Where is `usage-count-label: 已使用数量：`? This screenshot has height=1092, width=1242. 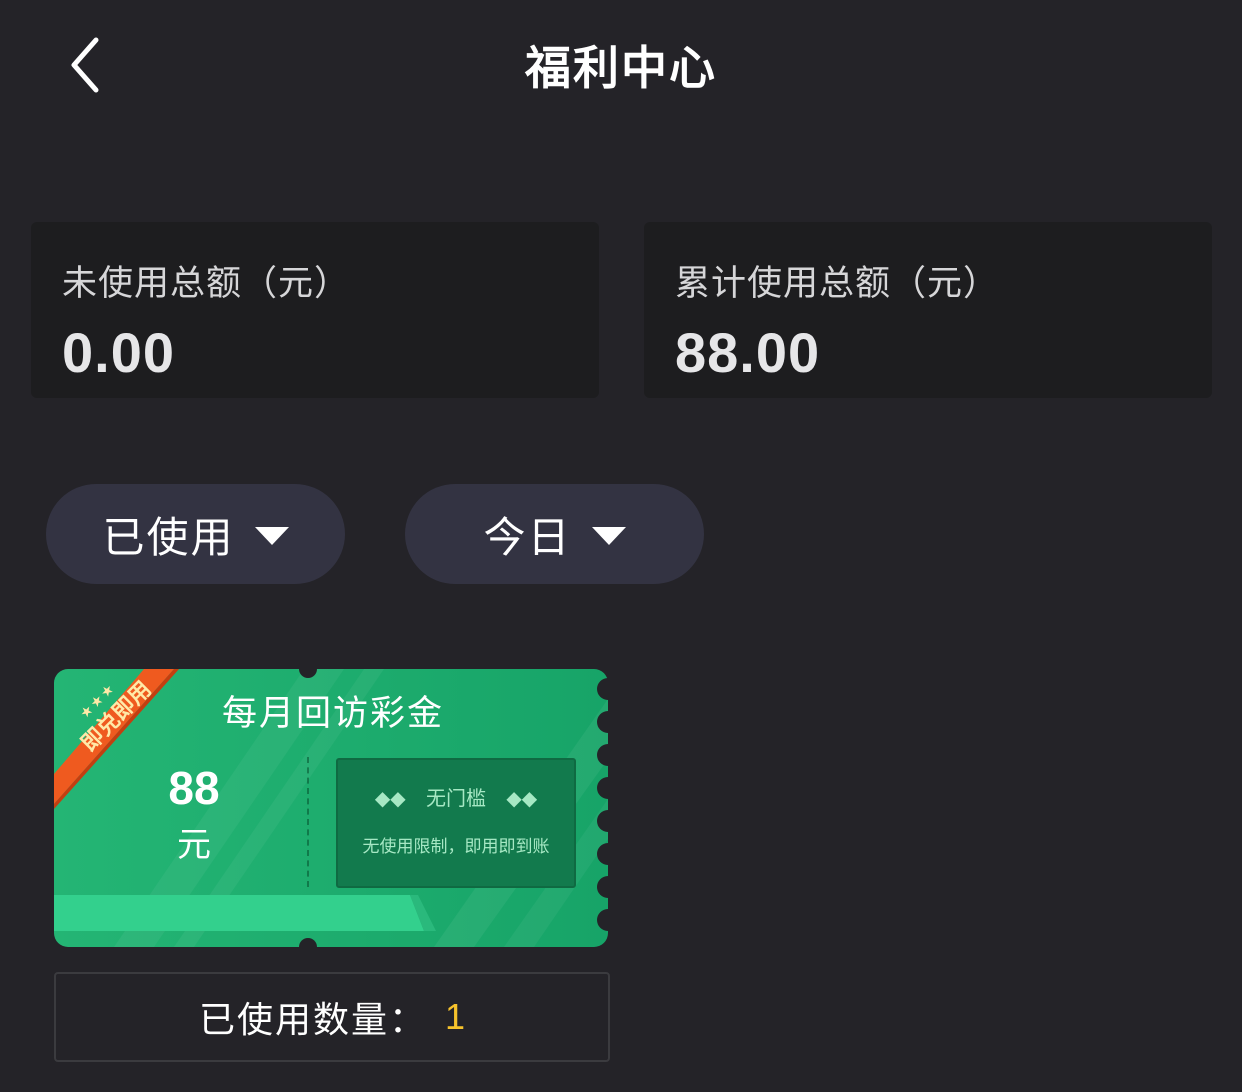 usage-count-label: 已使用数量： is located at coordinates (312, 1020).